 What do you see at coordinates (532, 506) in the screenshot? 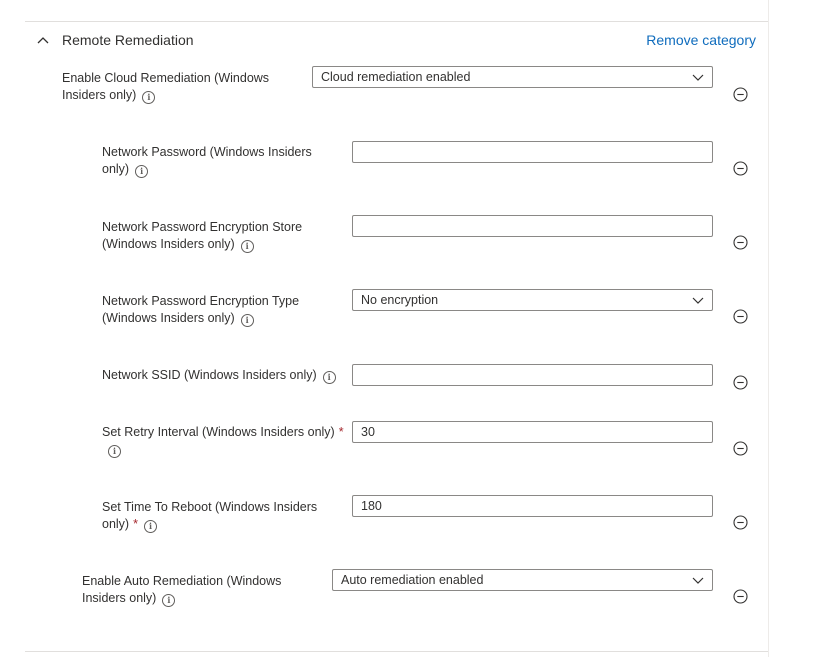
I see `time-to-reboot-input: 180` at bounding box center [532, 506].